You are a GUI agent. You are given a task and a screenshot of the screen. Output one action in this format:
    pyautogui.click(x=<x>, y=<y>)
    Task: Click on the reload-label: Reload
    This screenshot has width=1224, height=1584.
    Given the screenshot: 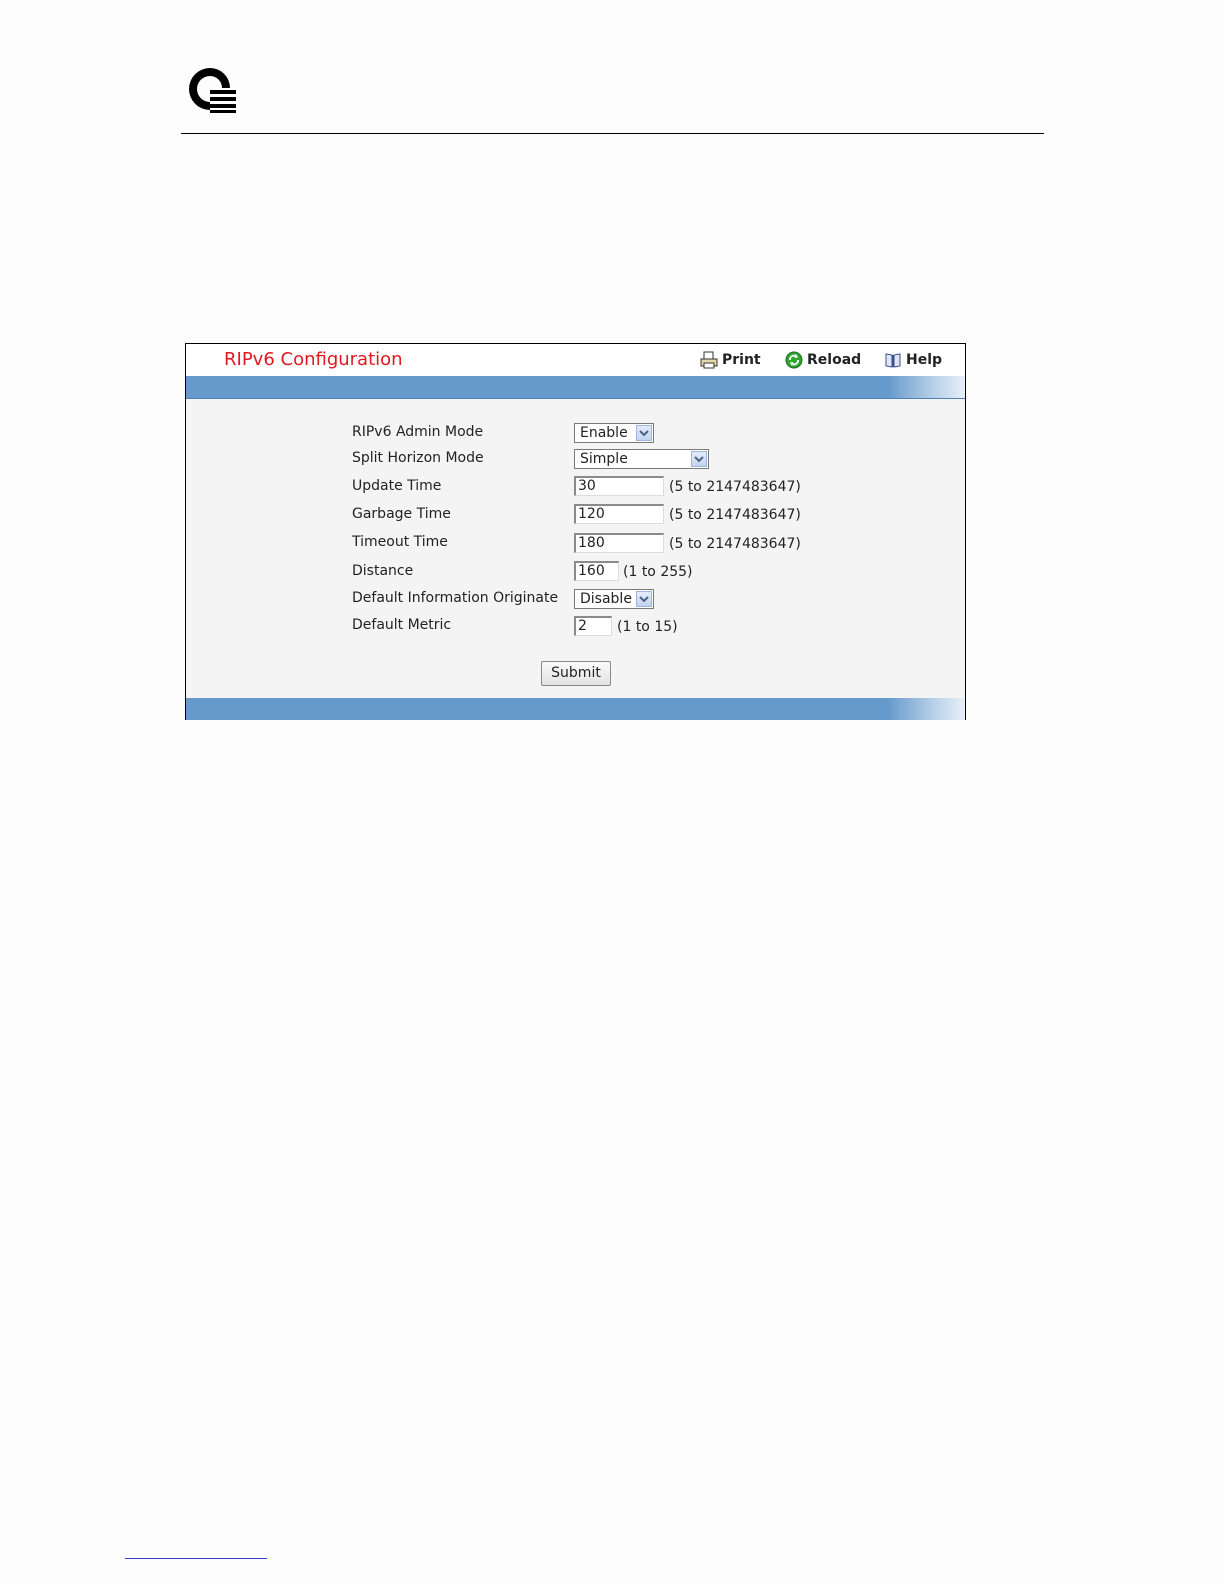 What is the action you would take?
    pyautogui.click(x=834, y=360)
    